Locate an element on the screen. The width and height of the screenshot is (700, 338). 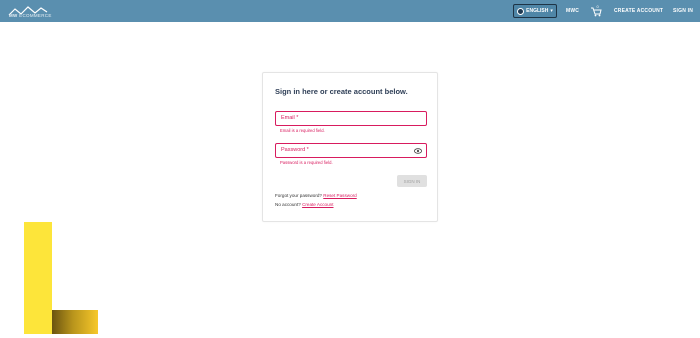
no-account-line: No account? Create Account is located at coordinates (304, 204).